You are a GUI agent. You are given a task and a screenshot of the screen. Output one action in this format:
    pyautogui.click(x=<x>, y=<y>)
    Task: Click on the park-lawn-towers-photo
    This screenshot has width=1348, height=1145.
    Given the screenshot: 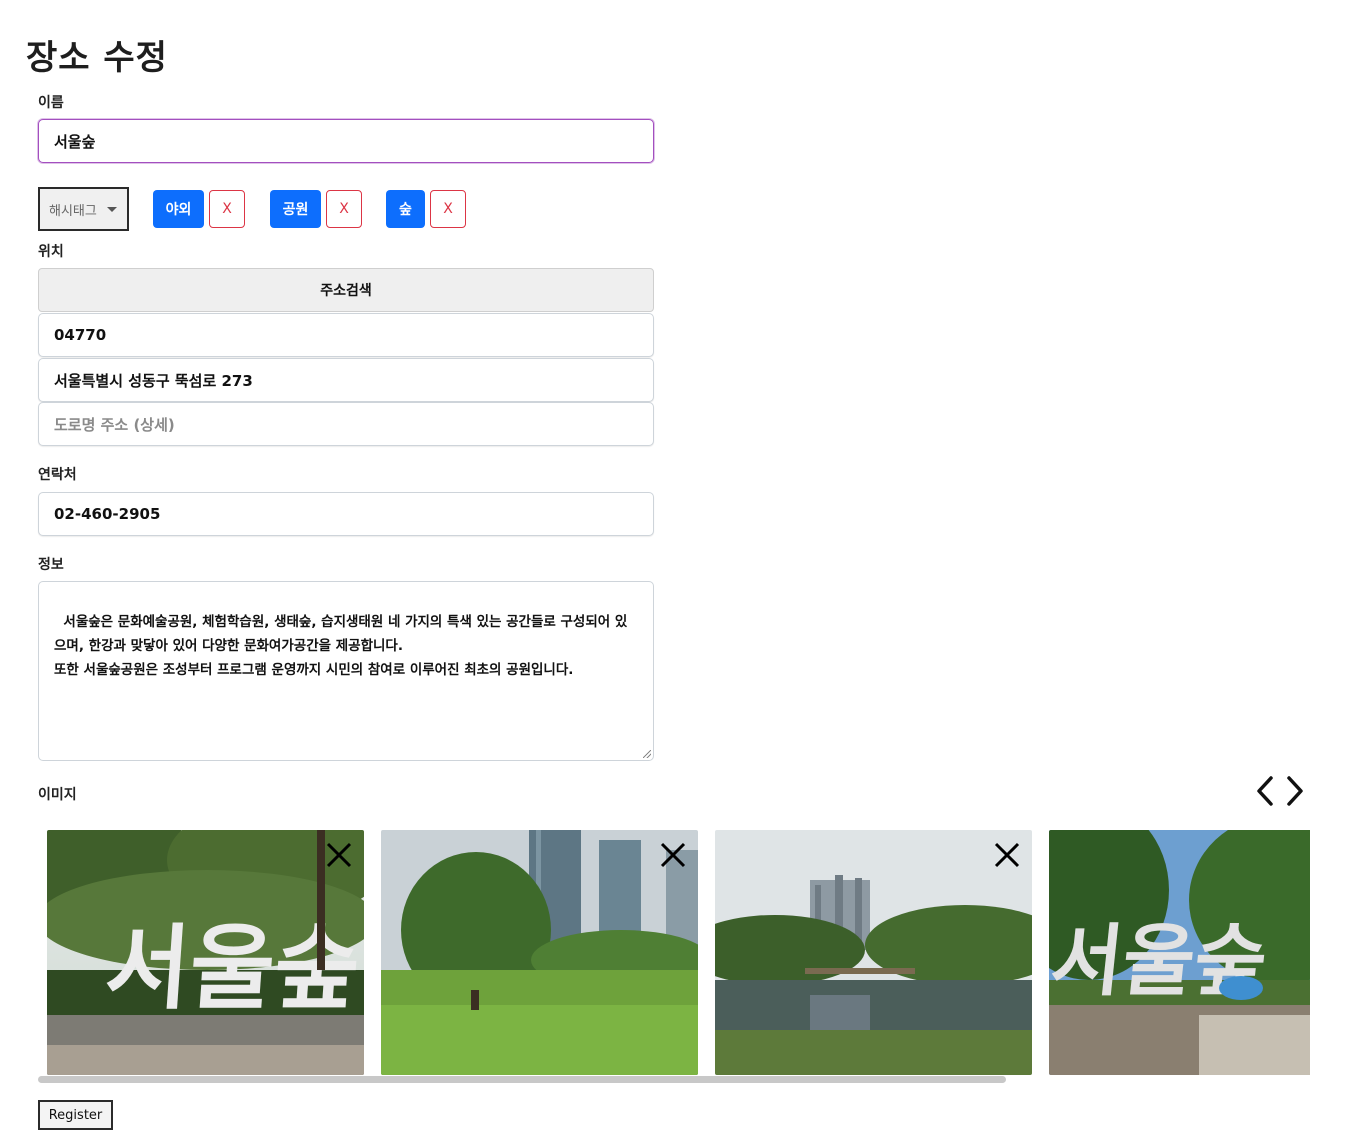 What is the action you would take?
    pyautogui.click(x=539, y=952)
    